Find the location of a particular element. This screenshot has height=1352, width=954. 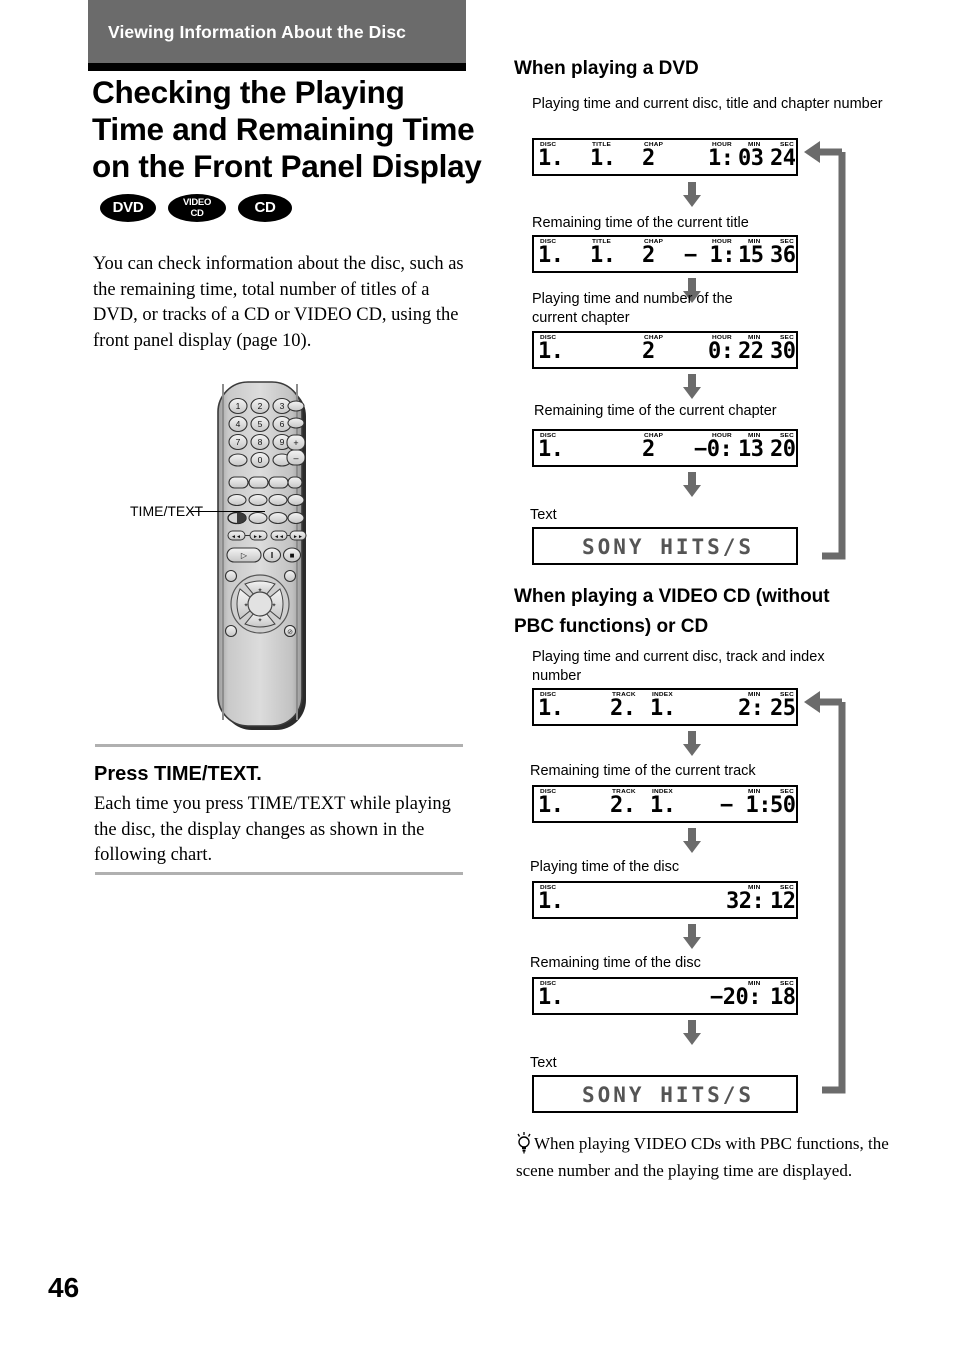

cd-display-text: SONY HITS/S is located at coordinates (665, 1094).